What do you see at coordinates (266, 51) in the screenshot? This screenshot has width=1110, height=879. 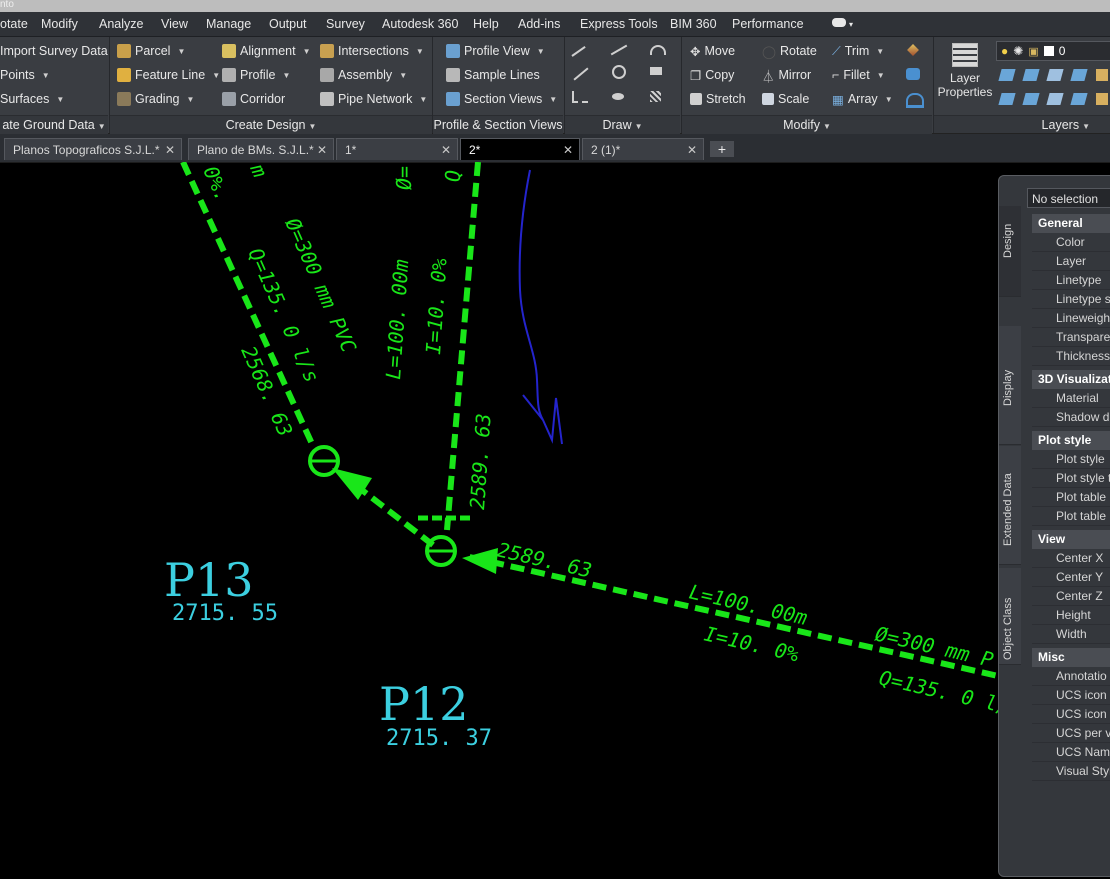 I see `alignment-button: Alignment ▼` at bounding box center [266, 51].